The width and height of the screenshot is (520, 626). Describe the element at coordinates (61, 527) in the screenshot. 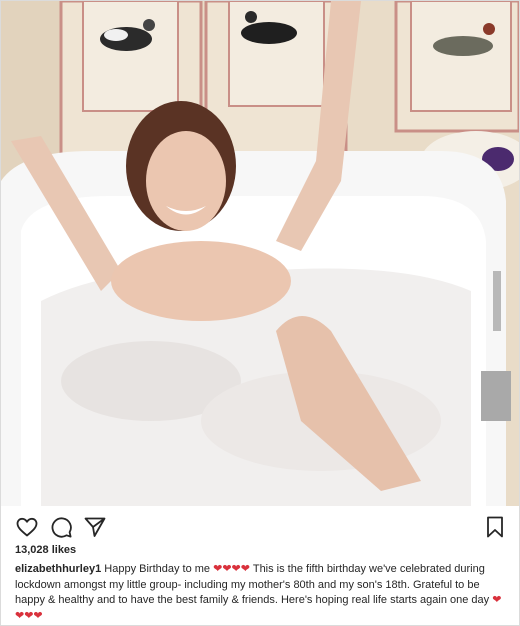

I see `comment-icon` at that location.